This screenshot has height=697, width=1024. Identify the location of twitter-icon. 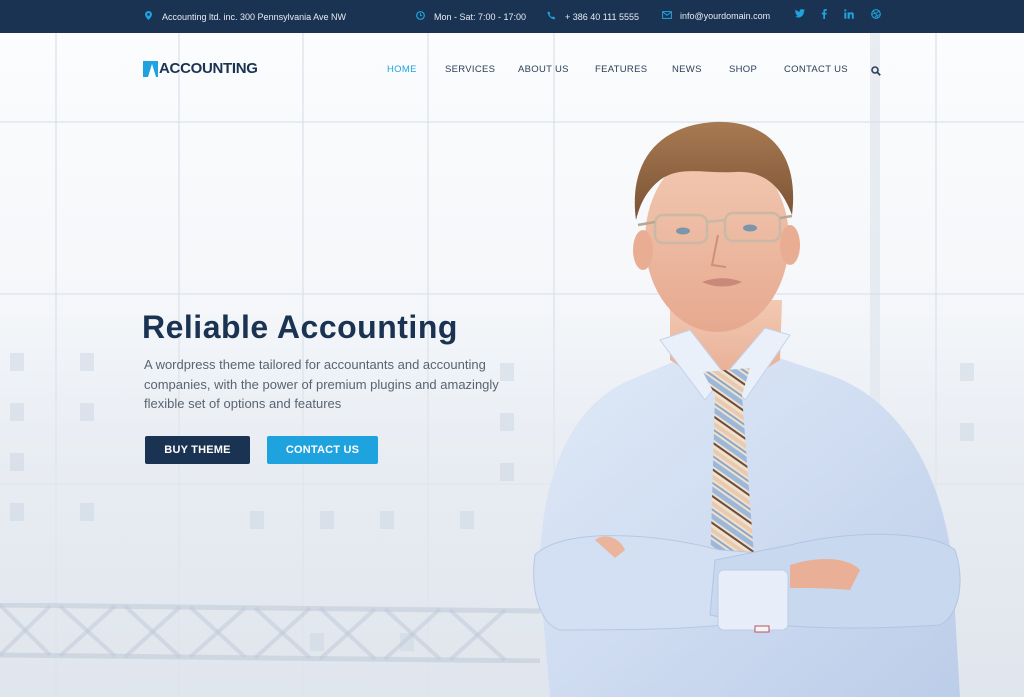
(800, 15).